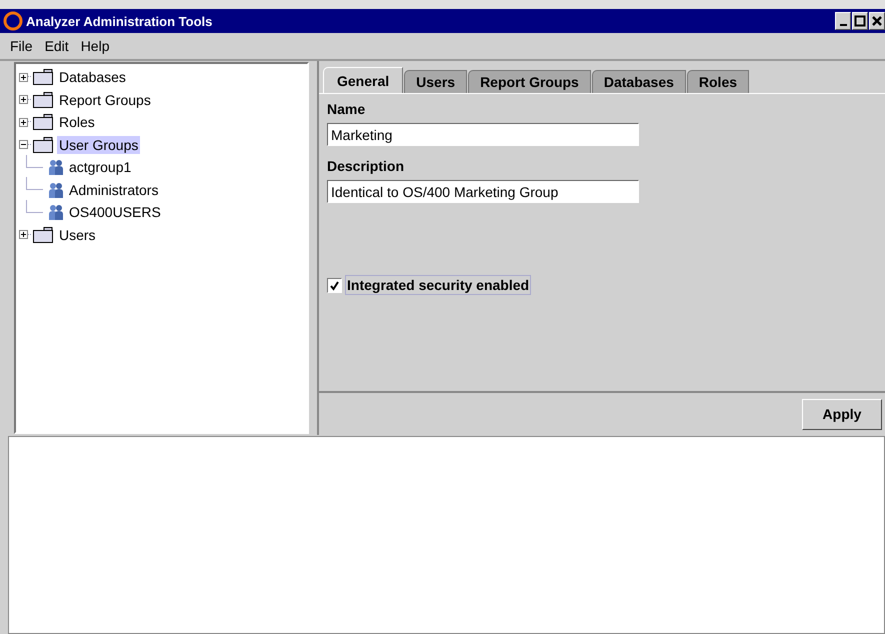 The width and height of the screenshot is (885, 634). What do you see at coordinates (100, 167) in the screenshot?
I see `tree-item: actgroup1` at bounding box center [100, 167].